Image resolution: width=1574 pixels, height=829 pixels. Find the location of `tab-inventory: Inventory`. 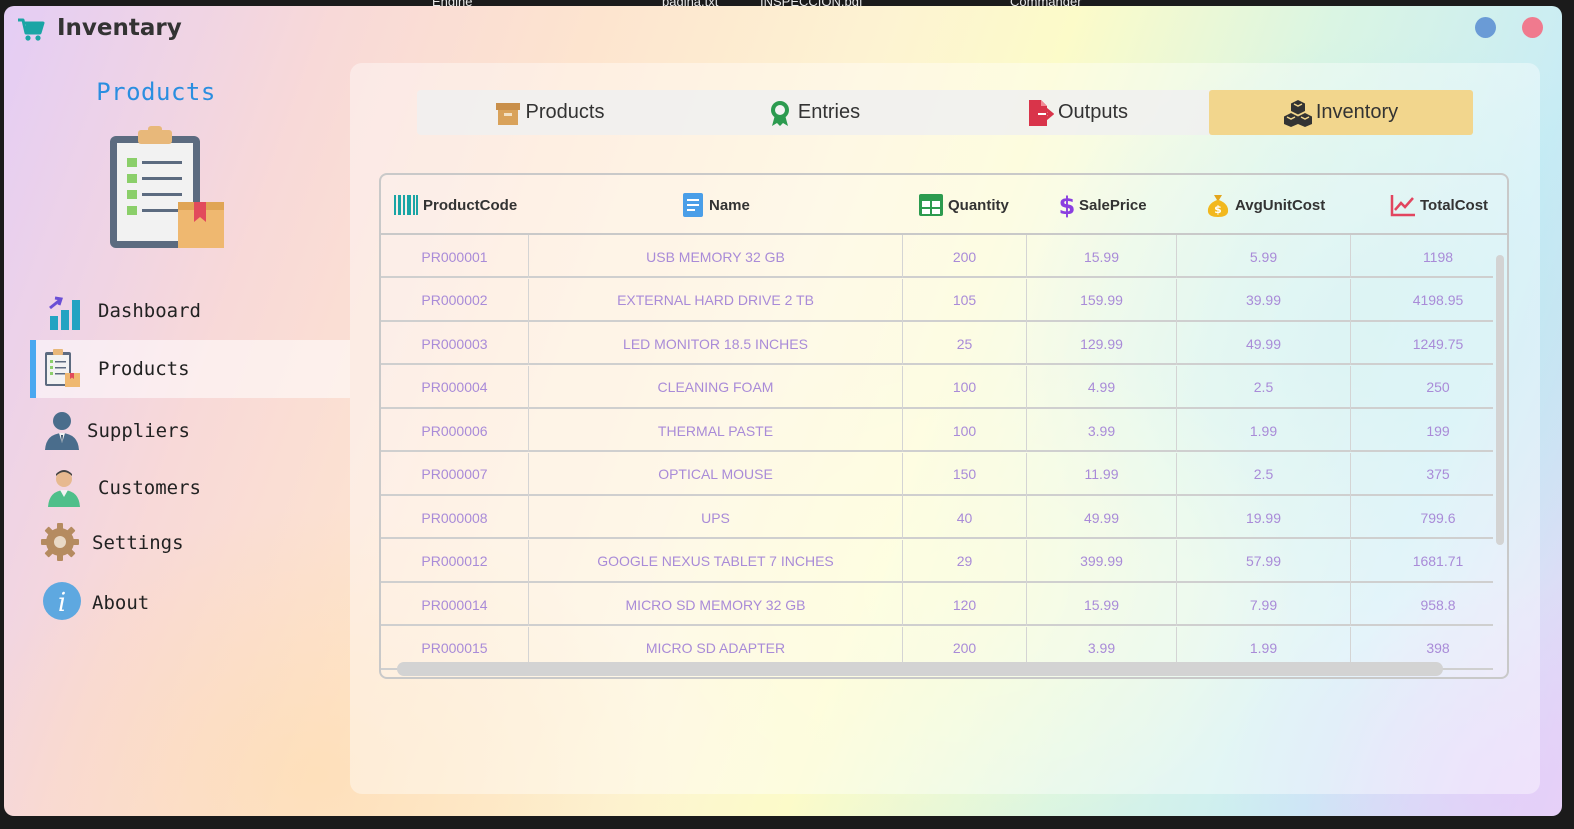

tab-inventory: Inventory is located at coordinates (1341, 112).